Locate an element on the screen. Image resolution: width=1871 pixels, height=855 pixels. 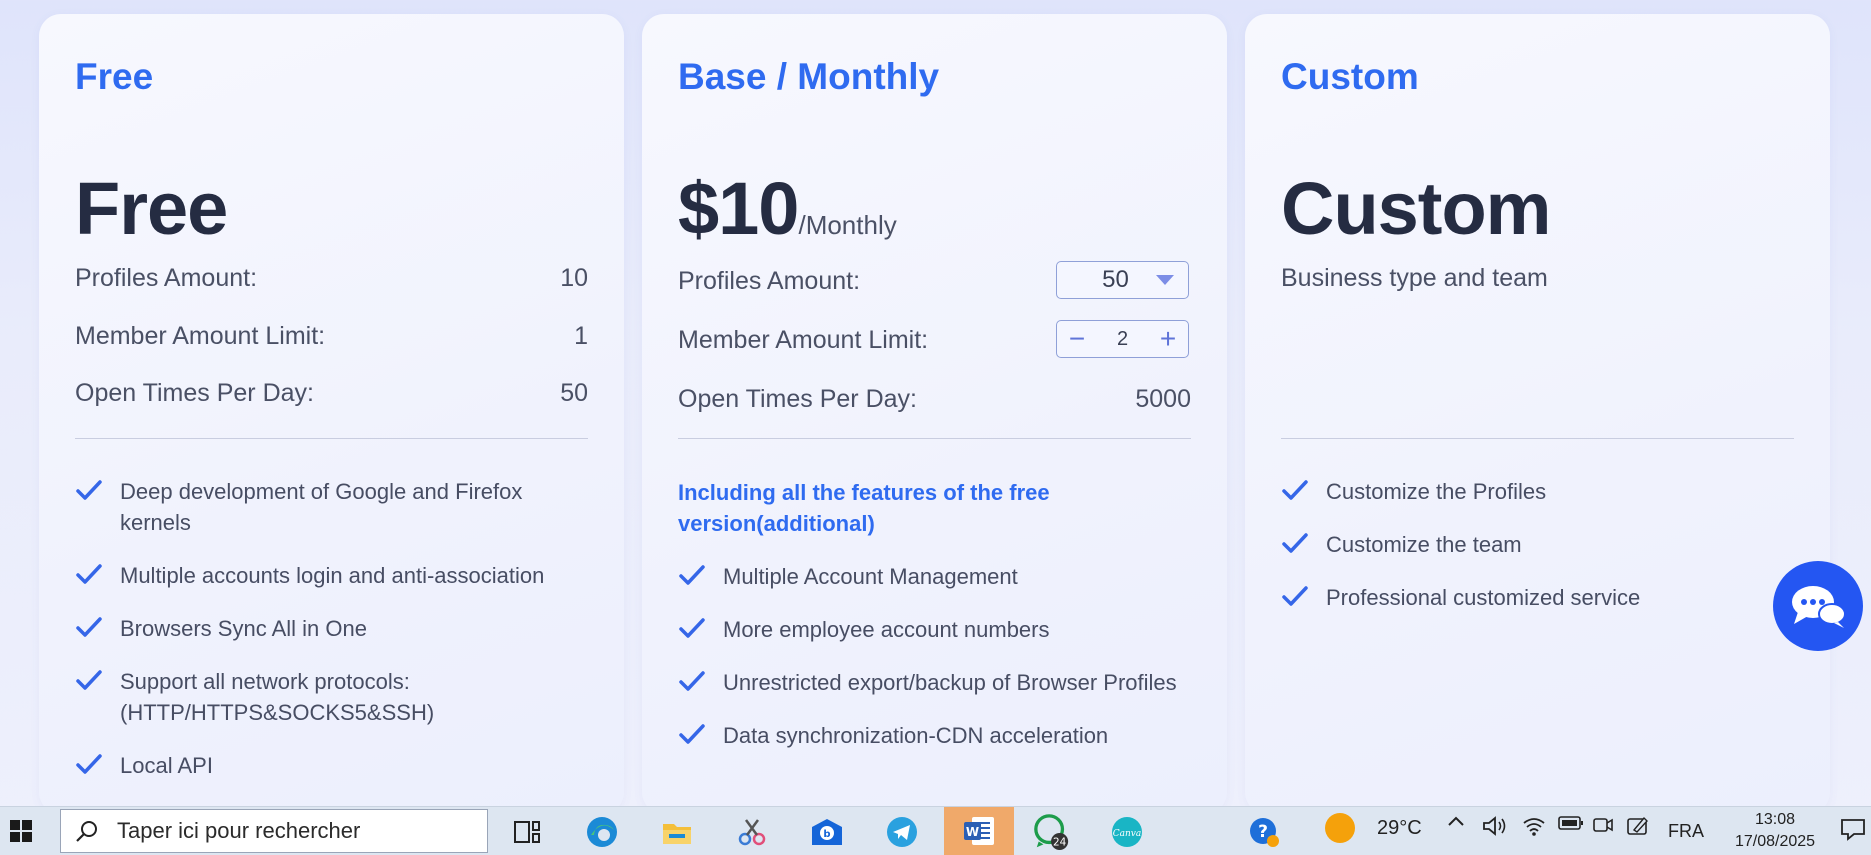
stepper-value: 2 is located at coordinates (1122, 339).